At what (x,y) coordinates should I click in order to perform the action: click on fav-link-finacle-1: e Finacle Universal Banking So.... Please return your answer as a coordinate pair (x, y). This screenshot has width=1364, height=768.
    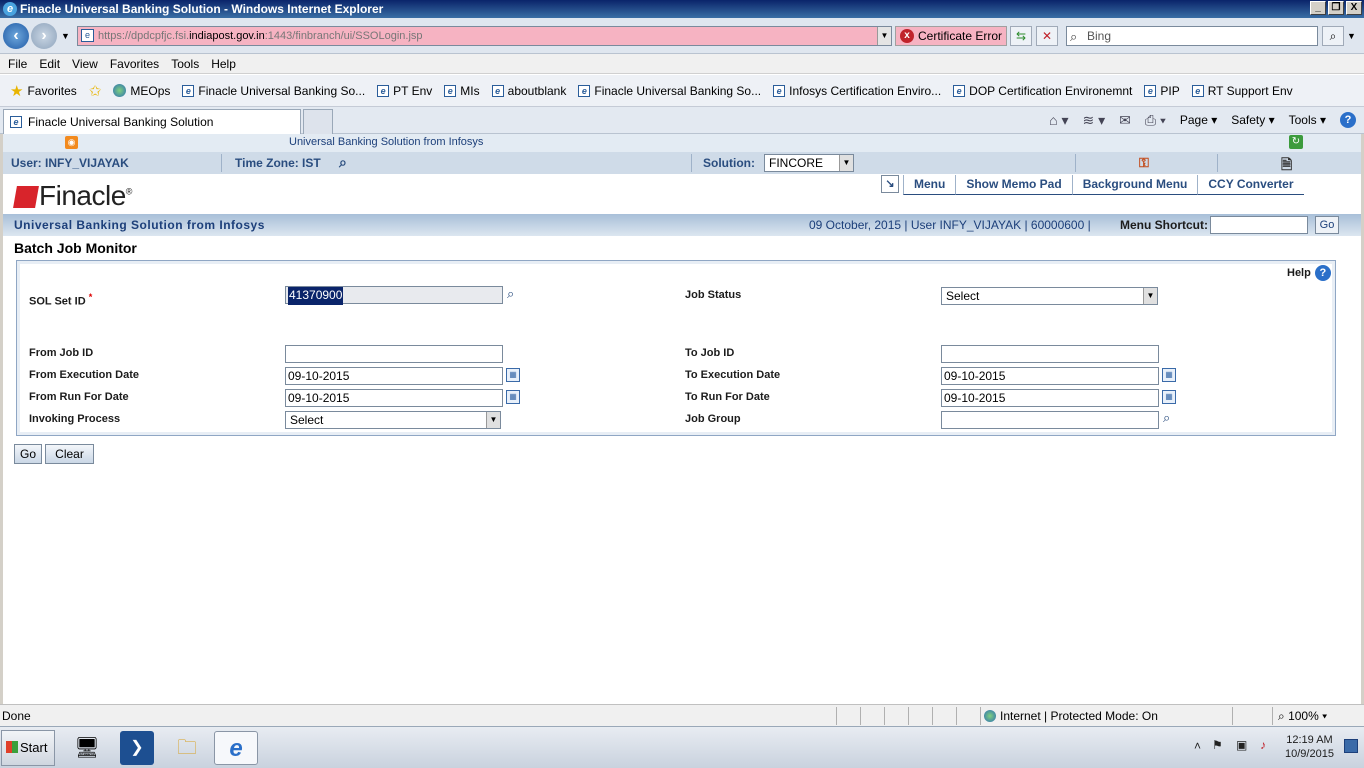
    Looking at the image, I should click on (273, 91).